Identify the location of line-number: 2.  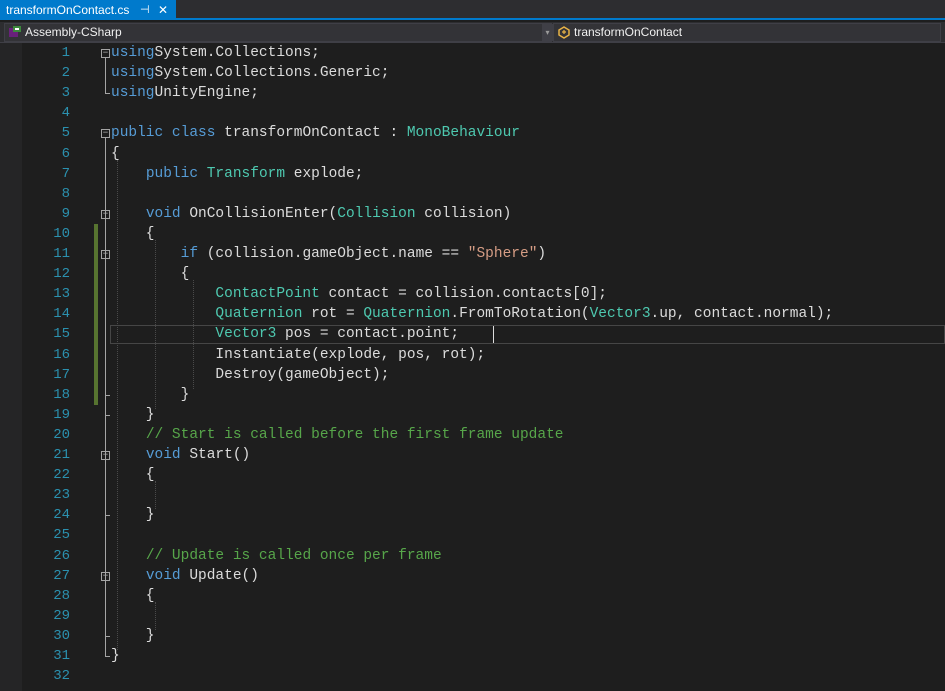
(65, 73).